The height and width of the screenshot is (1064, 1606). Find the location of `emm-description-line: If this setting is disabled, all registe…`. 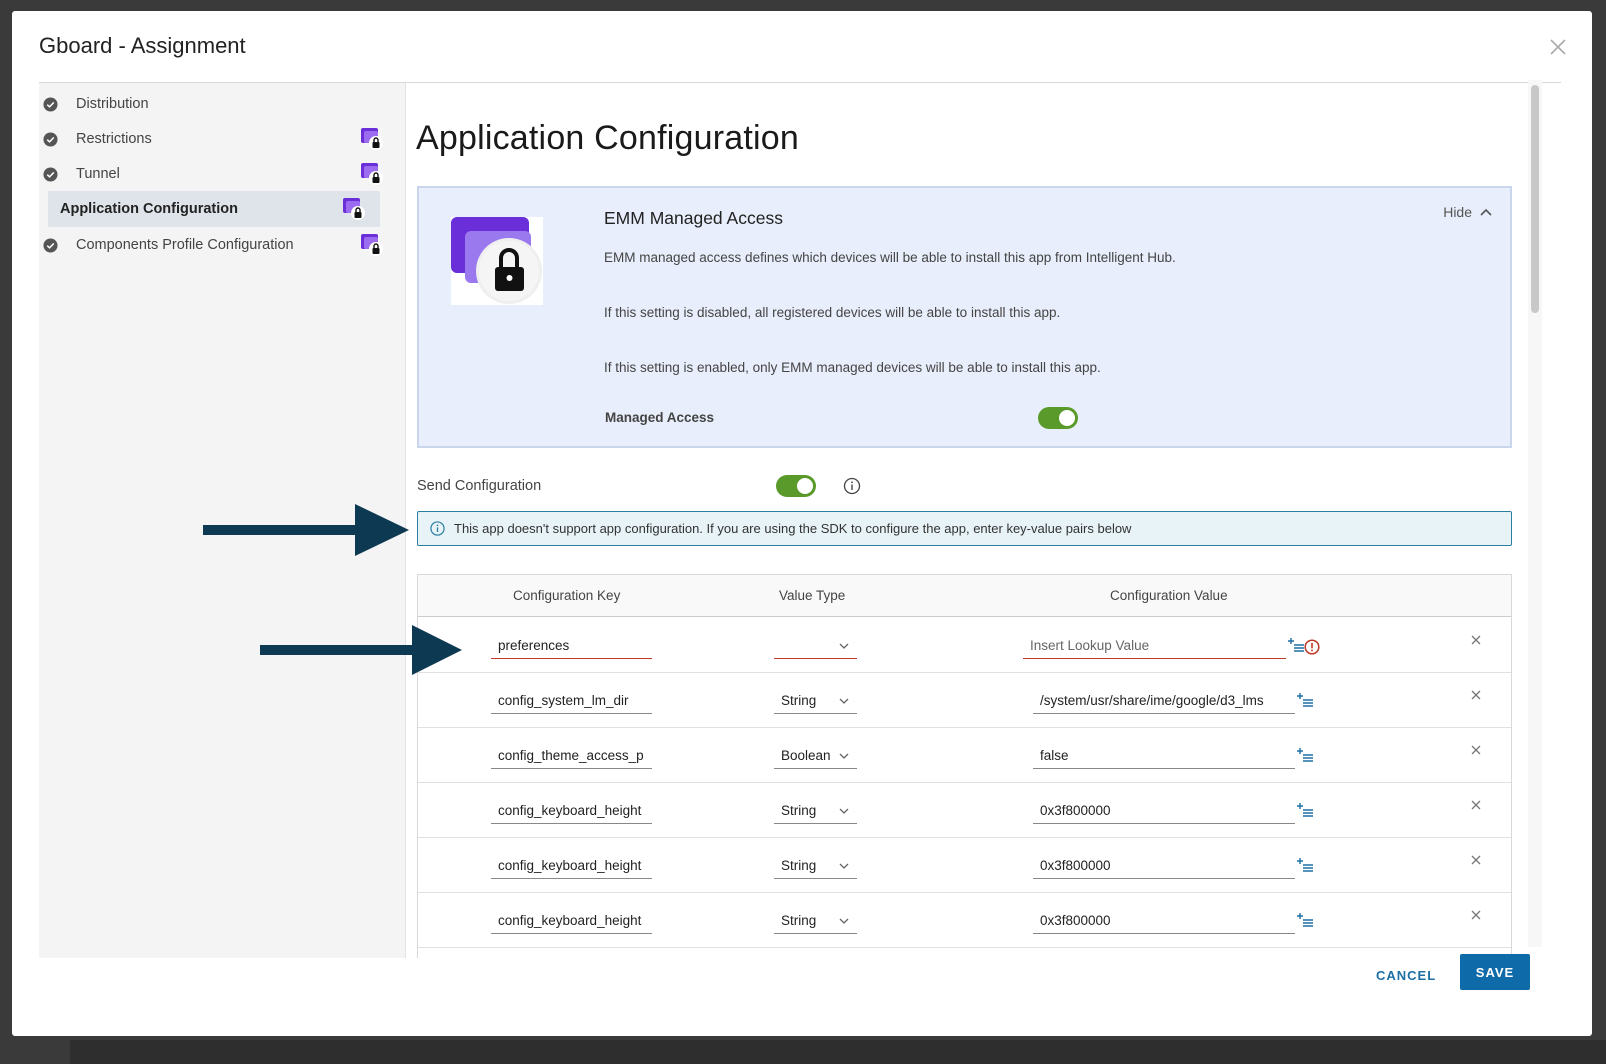

emm-description-line: If this setting is disabled, all registe… is located at coordinates (832, 312).